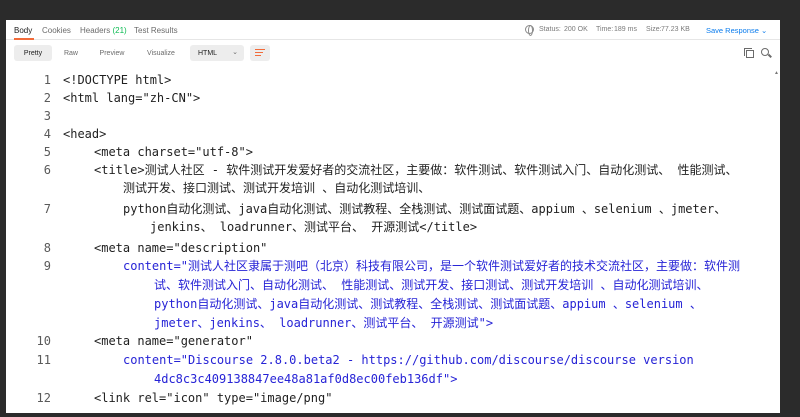  I want to click on code-line: <link rel="icon" type="image/png", so click(213, 398).